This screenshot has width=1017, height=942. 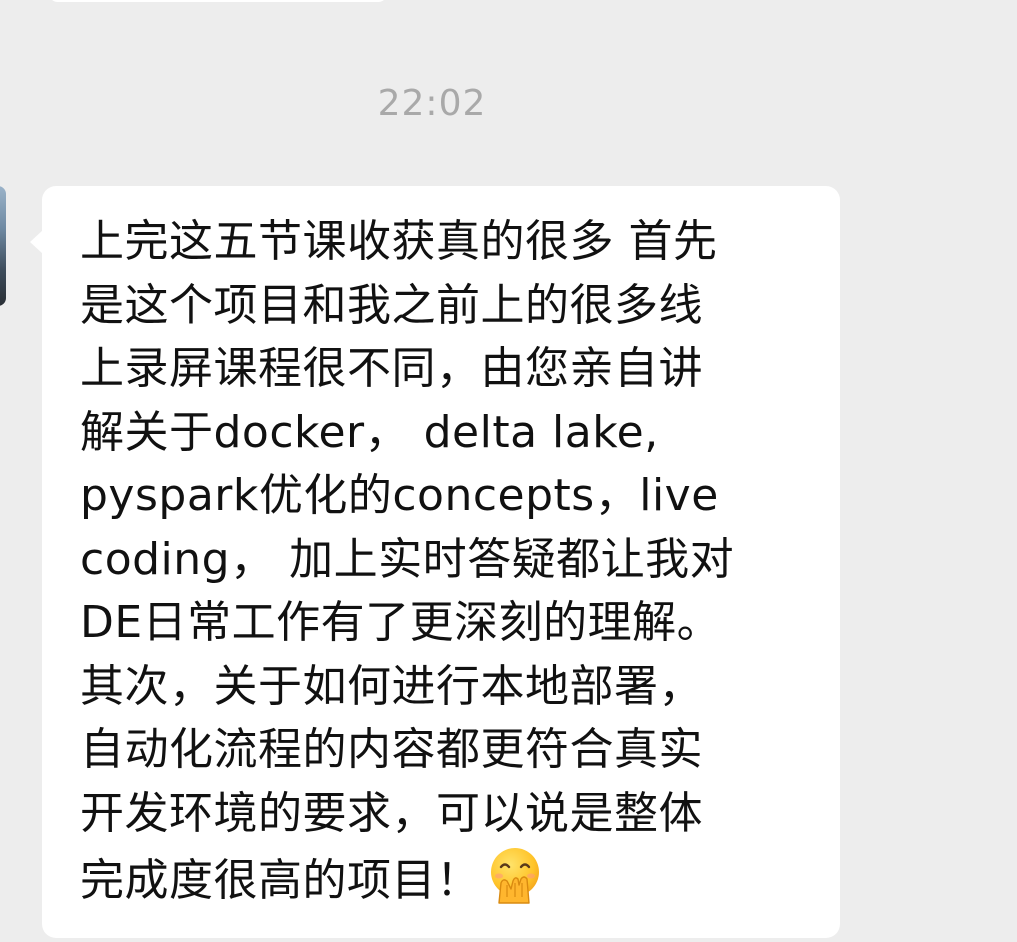 I want to click on avatar, so click(x=3, y=246).